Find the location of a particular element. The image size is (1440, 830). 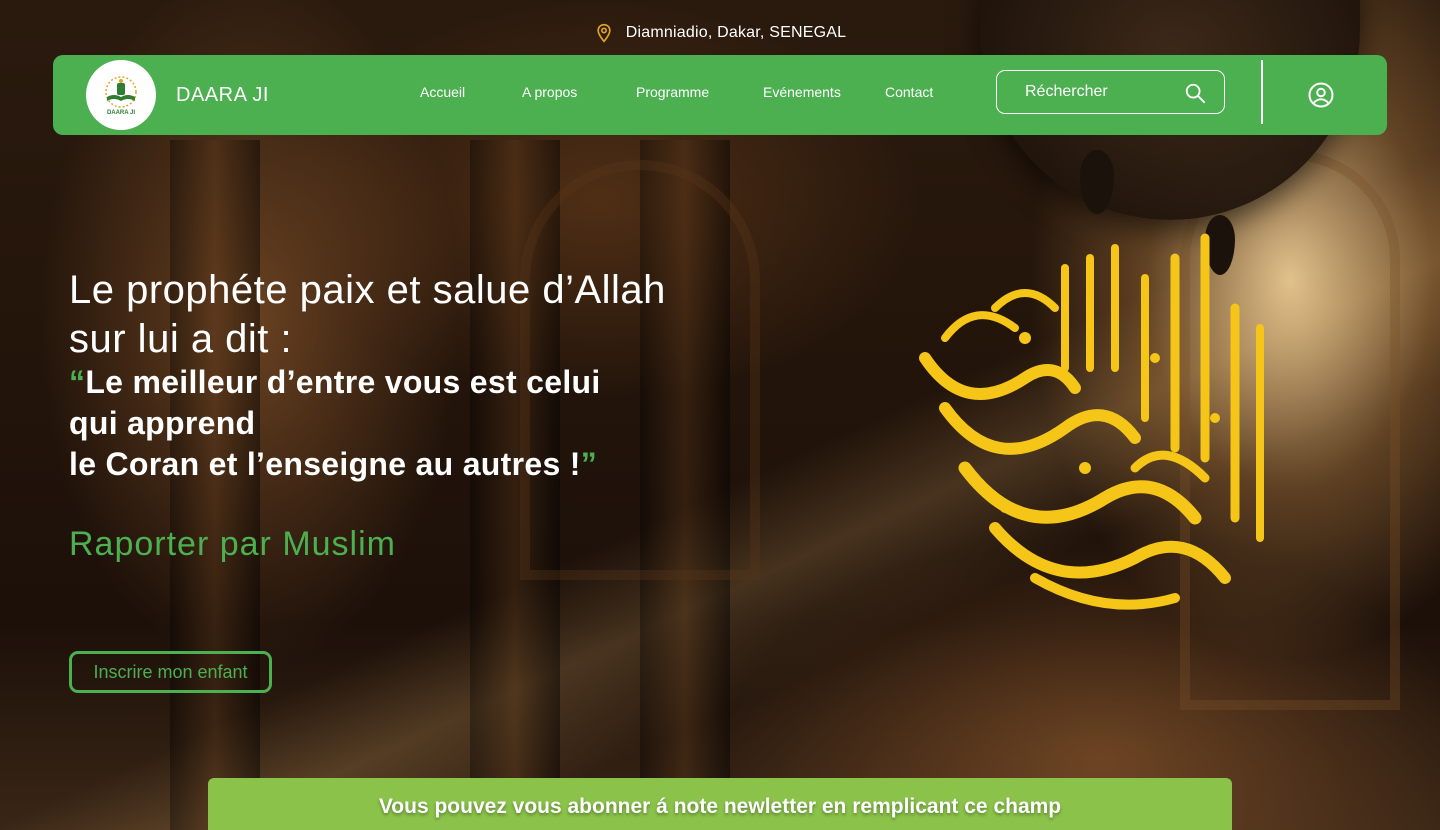

nav-evenements: Evénements is located at coordinates (802, 92).